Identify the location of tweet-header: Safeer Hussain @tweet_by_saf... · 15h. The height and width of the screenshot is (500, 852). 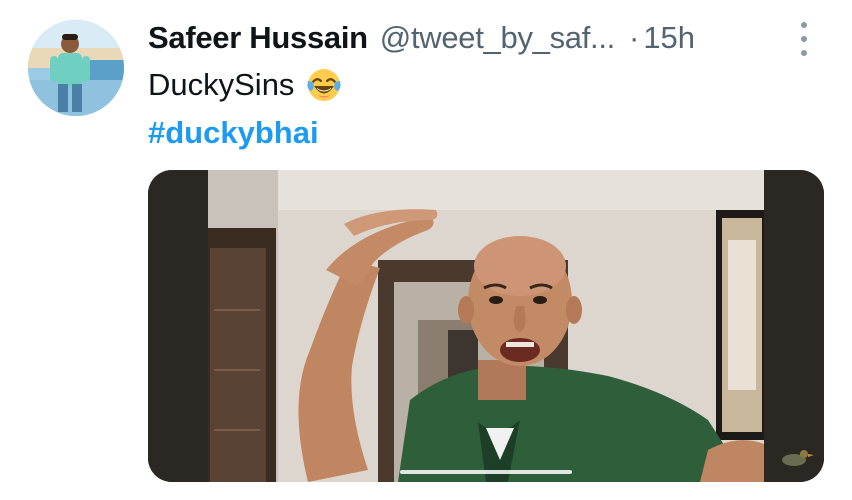
(421, 38).